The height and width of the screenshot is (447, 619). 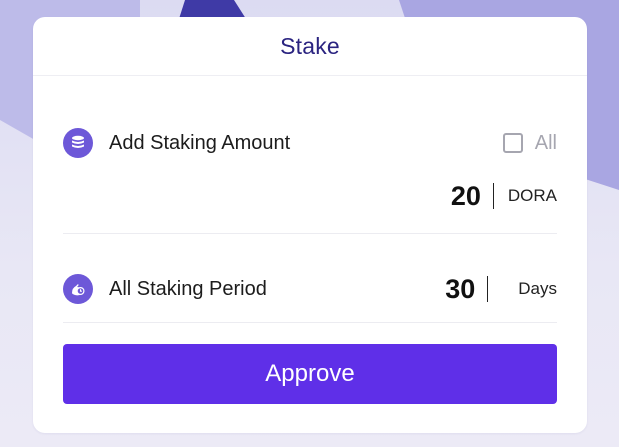 What do you see at coordinates (532, 195) in the screenshot?
I see `token-unit: DORA` at bounding box center [532, 195].